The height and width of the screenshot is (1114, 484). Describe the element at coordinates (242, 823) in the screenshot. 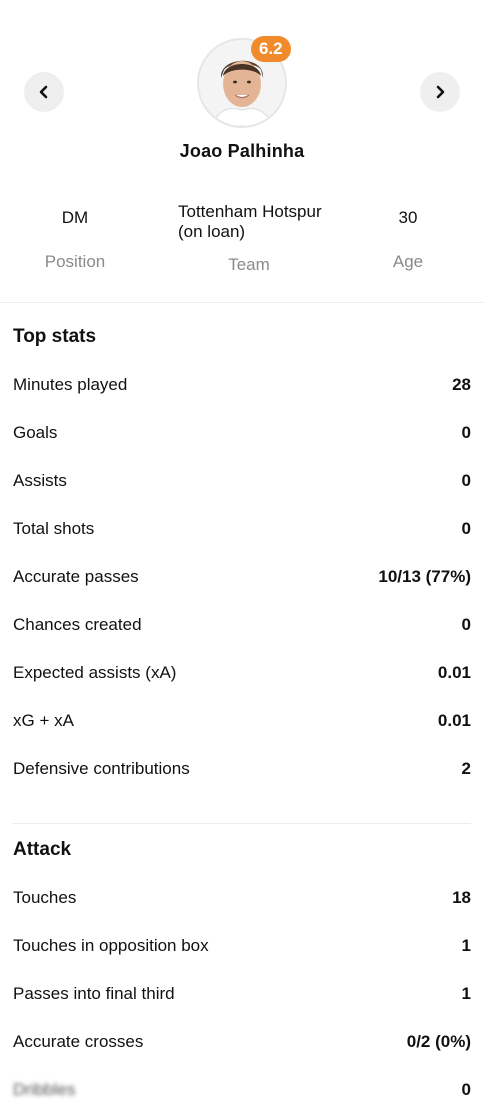

I see `section-divider` at that location.